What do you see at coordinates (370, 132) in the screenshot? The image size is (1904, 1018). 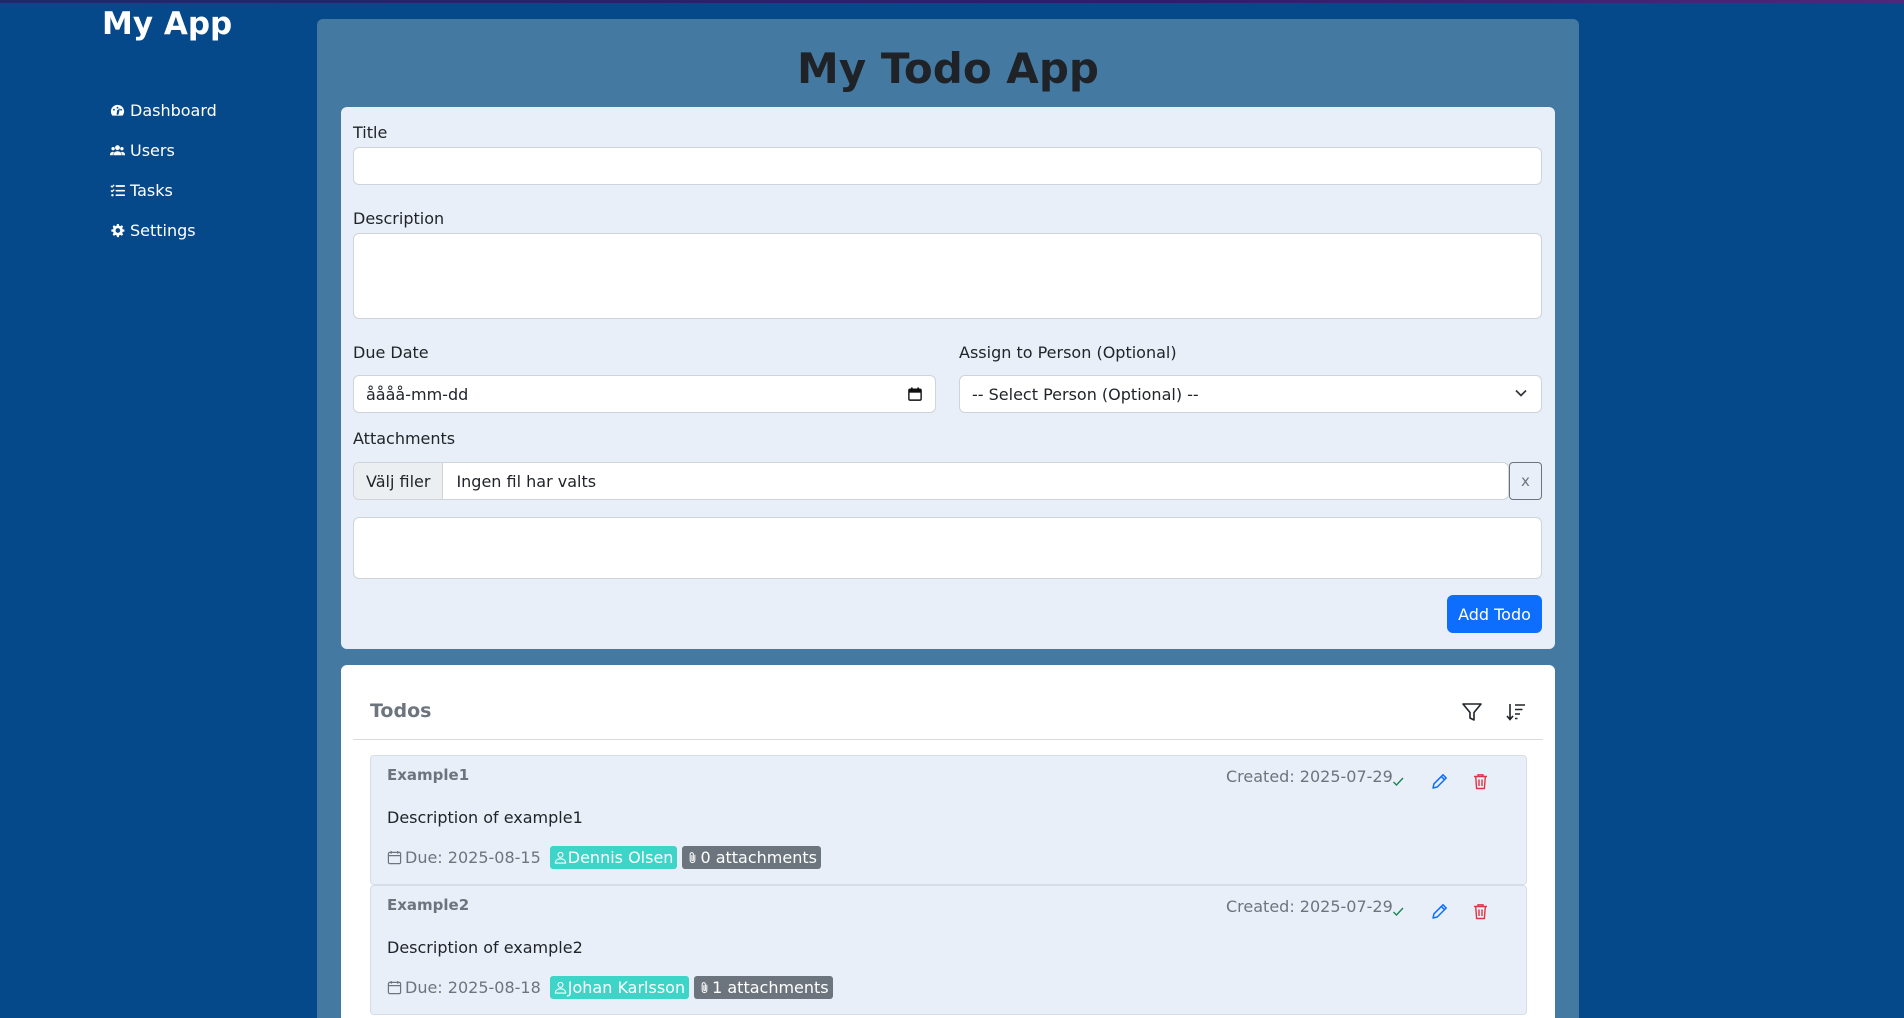 I see `title-label: Title` at bounding box center [370, 132].